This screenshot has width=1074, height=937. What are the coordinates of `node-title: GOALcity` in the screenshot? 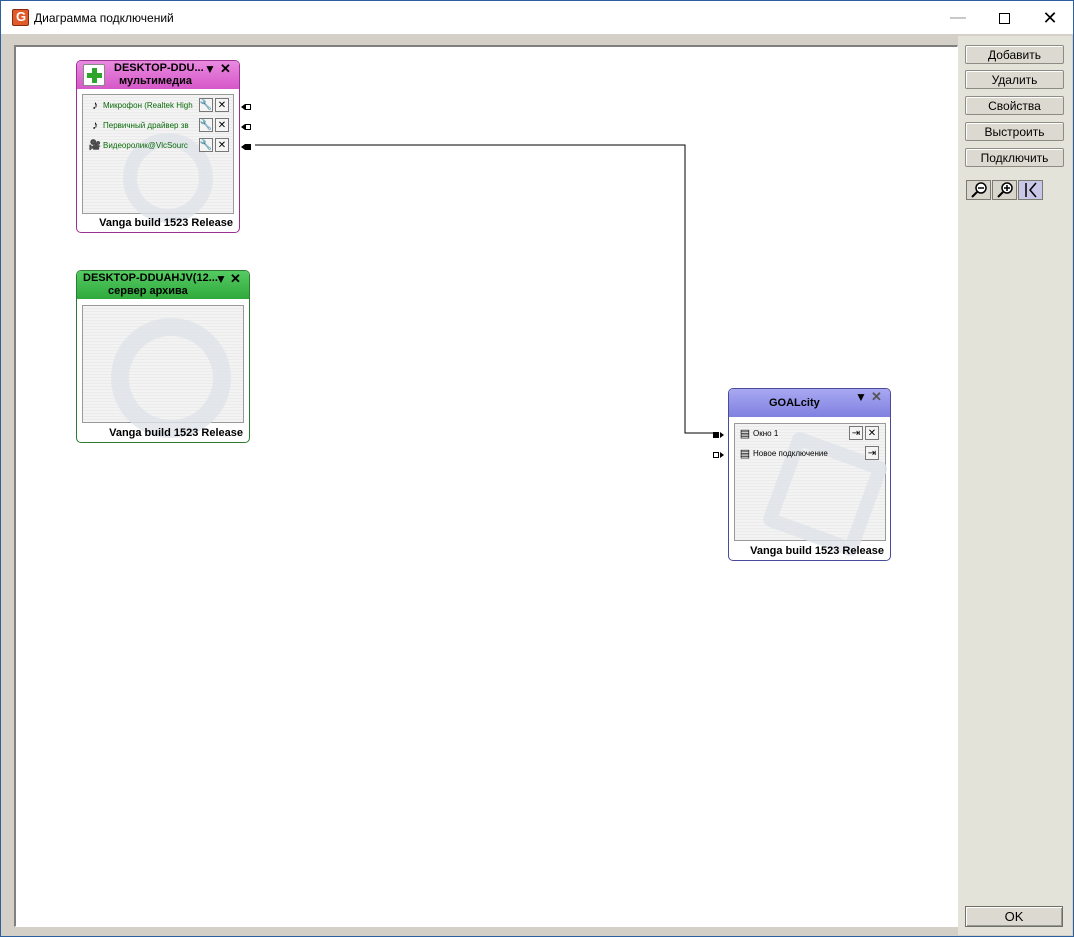 It's located at (794, 403).